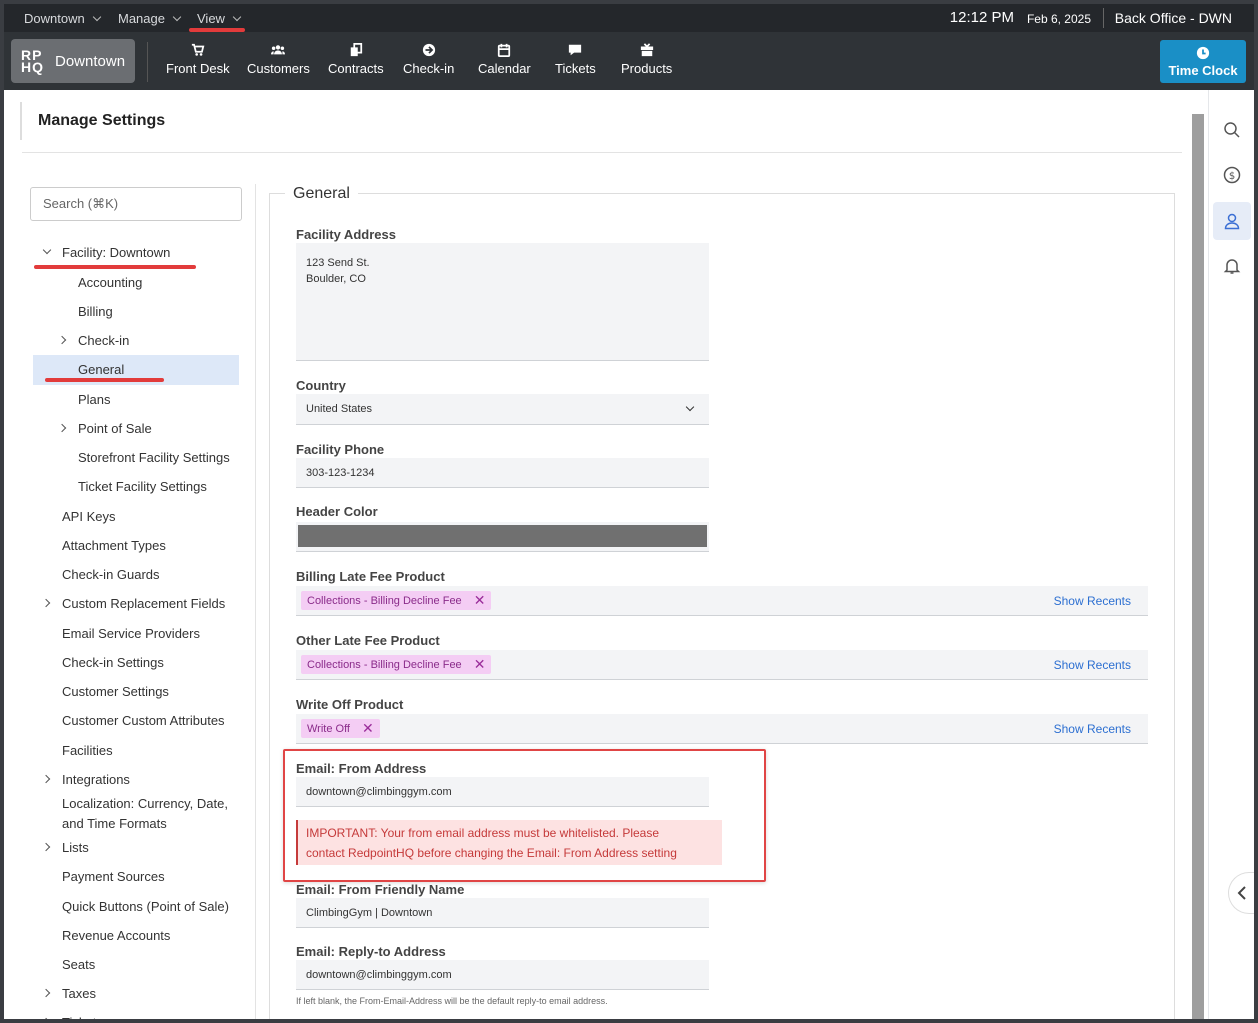 The height and width of the screenshot is (1023, 1258). Describe the element at coordinates (502, 473) in the screenshot. I see `facility-phone-input: 303-123-1234` at that location.